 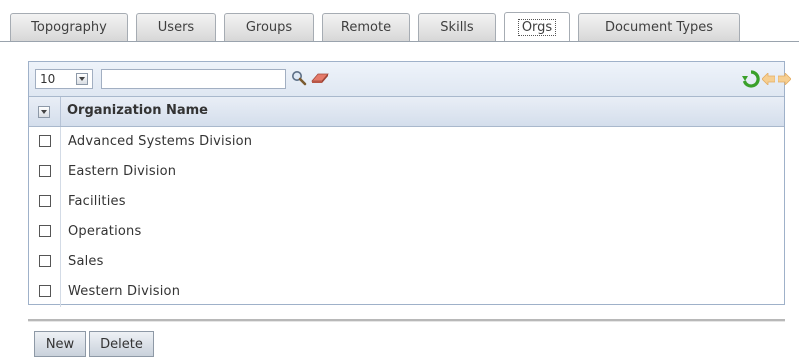 What do you see at coordinates (399, 41) in the screenshot?
I see `tab-bar-divider` at bounding box center [399, 41].